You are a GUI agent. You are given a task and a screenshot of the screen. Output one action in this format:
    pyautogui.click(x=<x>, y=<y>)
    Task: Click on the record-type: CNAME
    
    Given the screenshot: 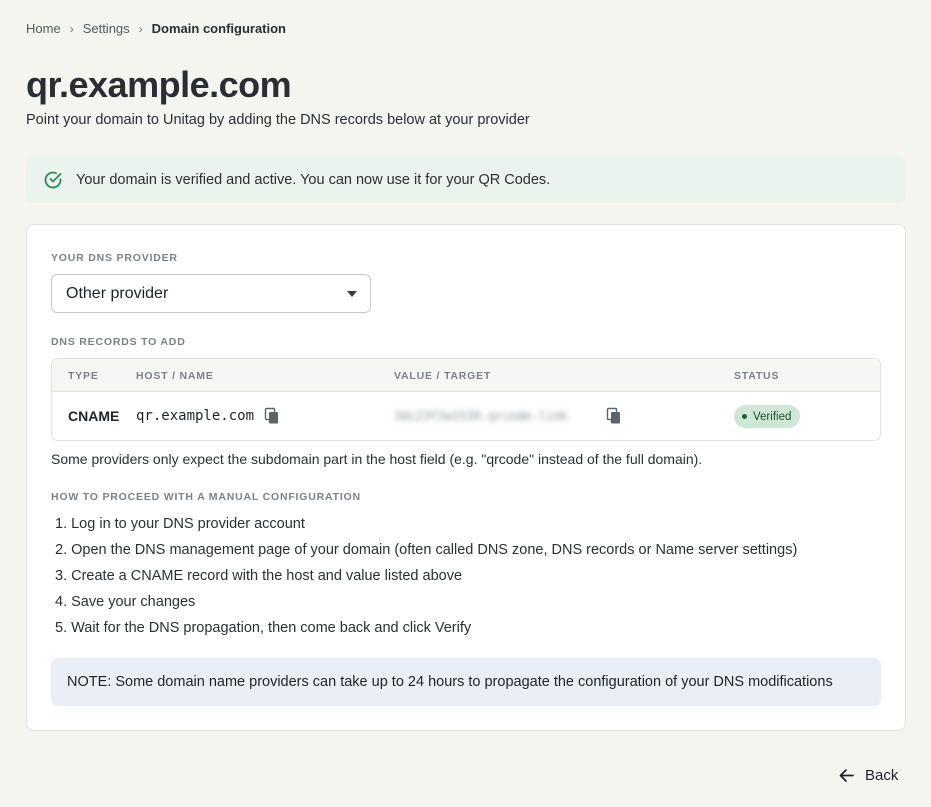 What is the action you would take?
    pyautogui.click(x=94, y=416)
    